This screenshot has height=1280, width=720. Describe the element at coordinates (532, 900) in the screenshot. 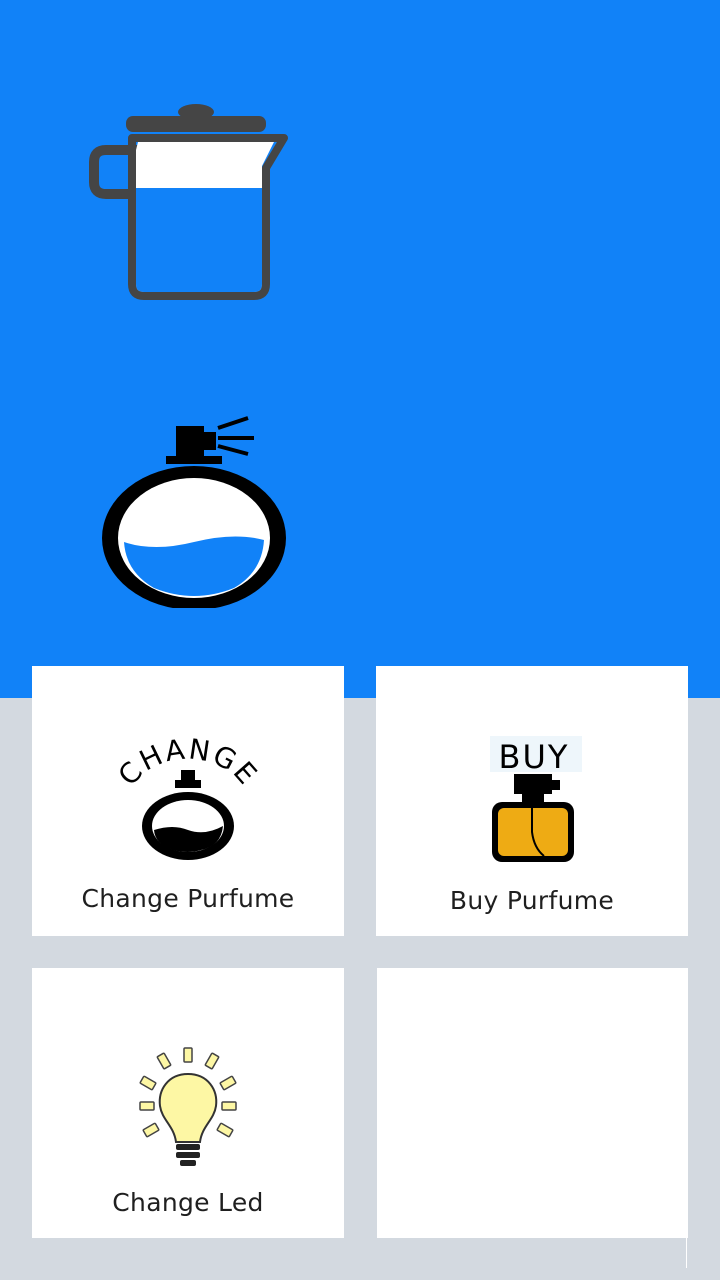

I see `buy-perfume-label: Buy Purfume` at that location.